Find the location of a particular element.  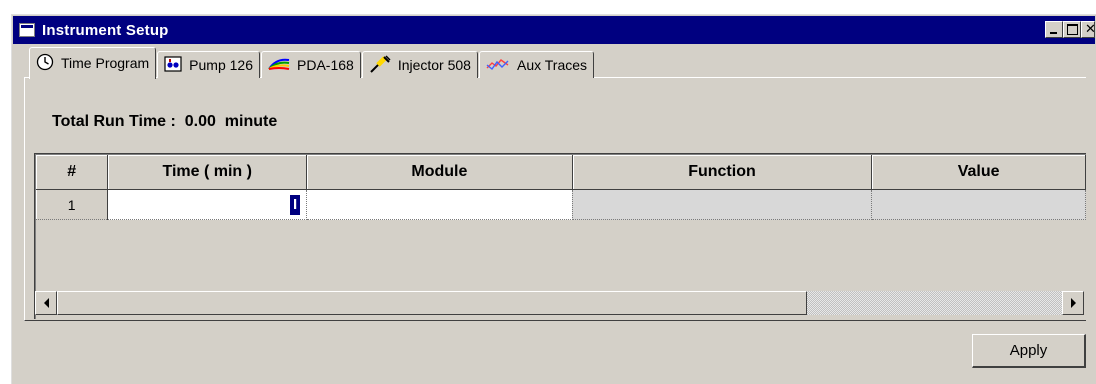

tab-aux-traces: Aux Traces is located at coordinates (536, 64).